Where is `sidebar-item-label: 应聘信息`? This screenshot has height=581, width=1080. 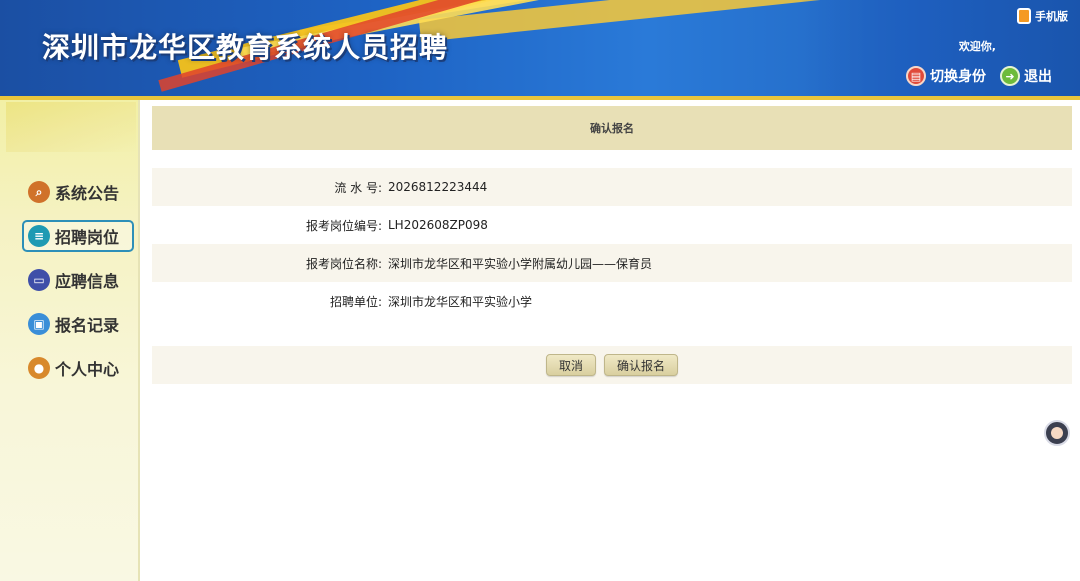 sidebar-item-label: 应聘信息 is located at coordinates (87, 281).